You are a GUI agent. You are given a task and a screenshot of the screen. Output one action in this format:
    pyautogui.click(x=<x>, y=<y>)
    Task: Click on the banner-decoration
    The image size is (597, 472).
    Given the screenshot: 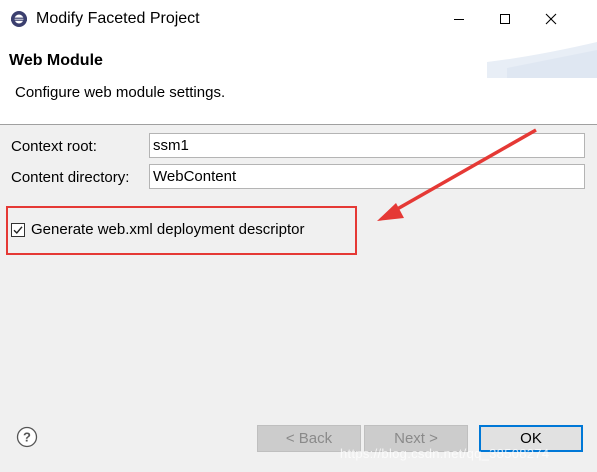 What is the action you would take?
    pyautogui.click(x=542, y=60)
    